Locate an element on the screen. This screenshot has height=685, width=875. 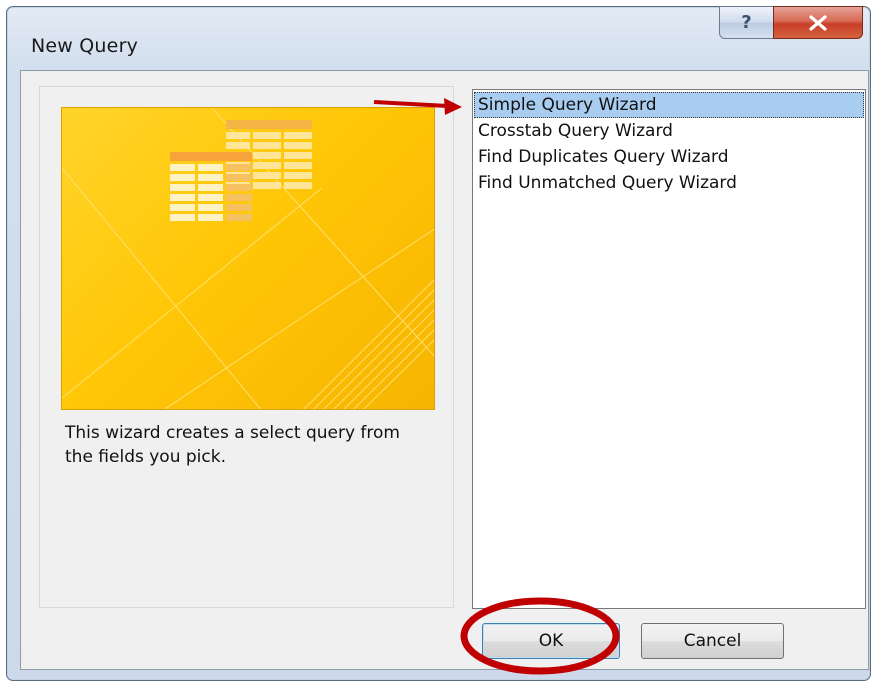
help-icon: ? is located at coordinates (746, 22).